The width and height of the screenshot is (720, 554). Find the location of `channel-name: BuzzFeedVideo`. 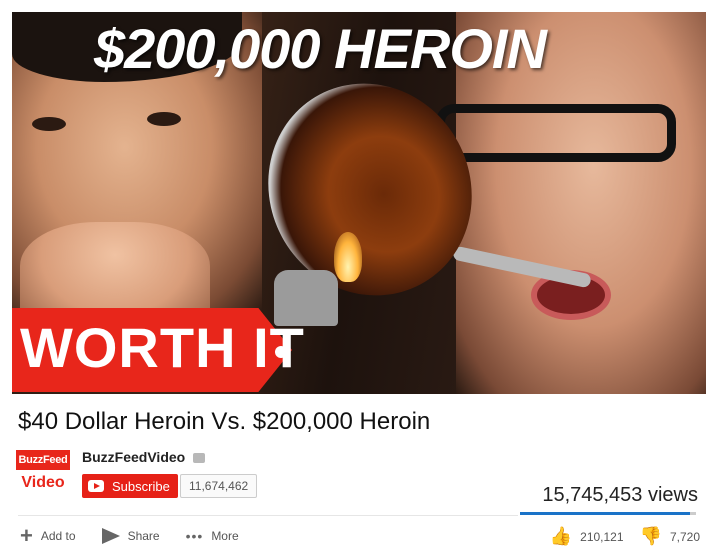

channel-name: BuzzFeedVideo is located at coordinates (134, 457).